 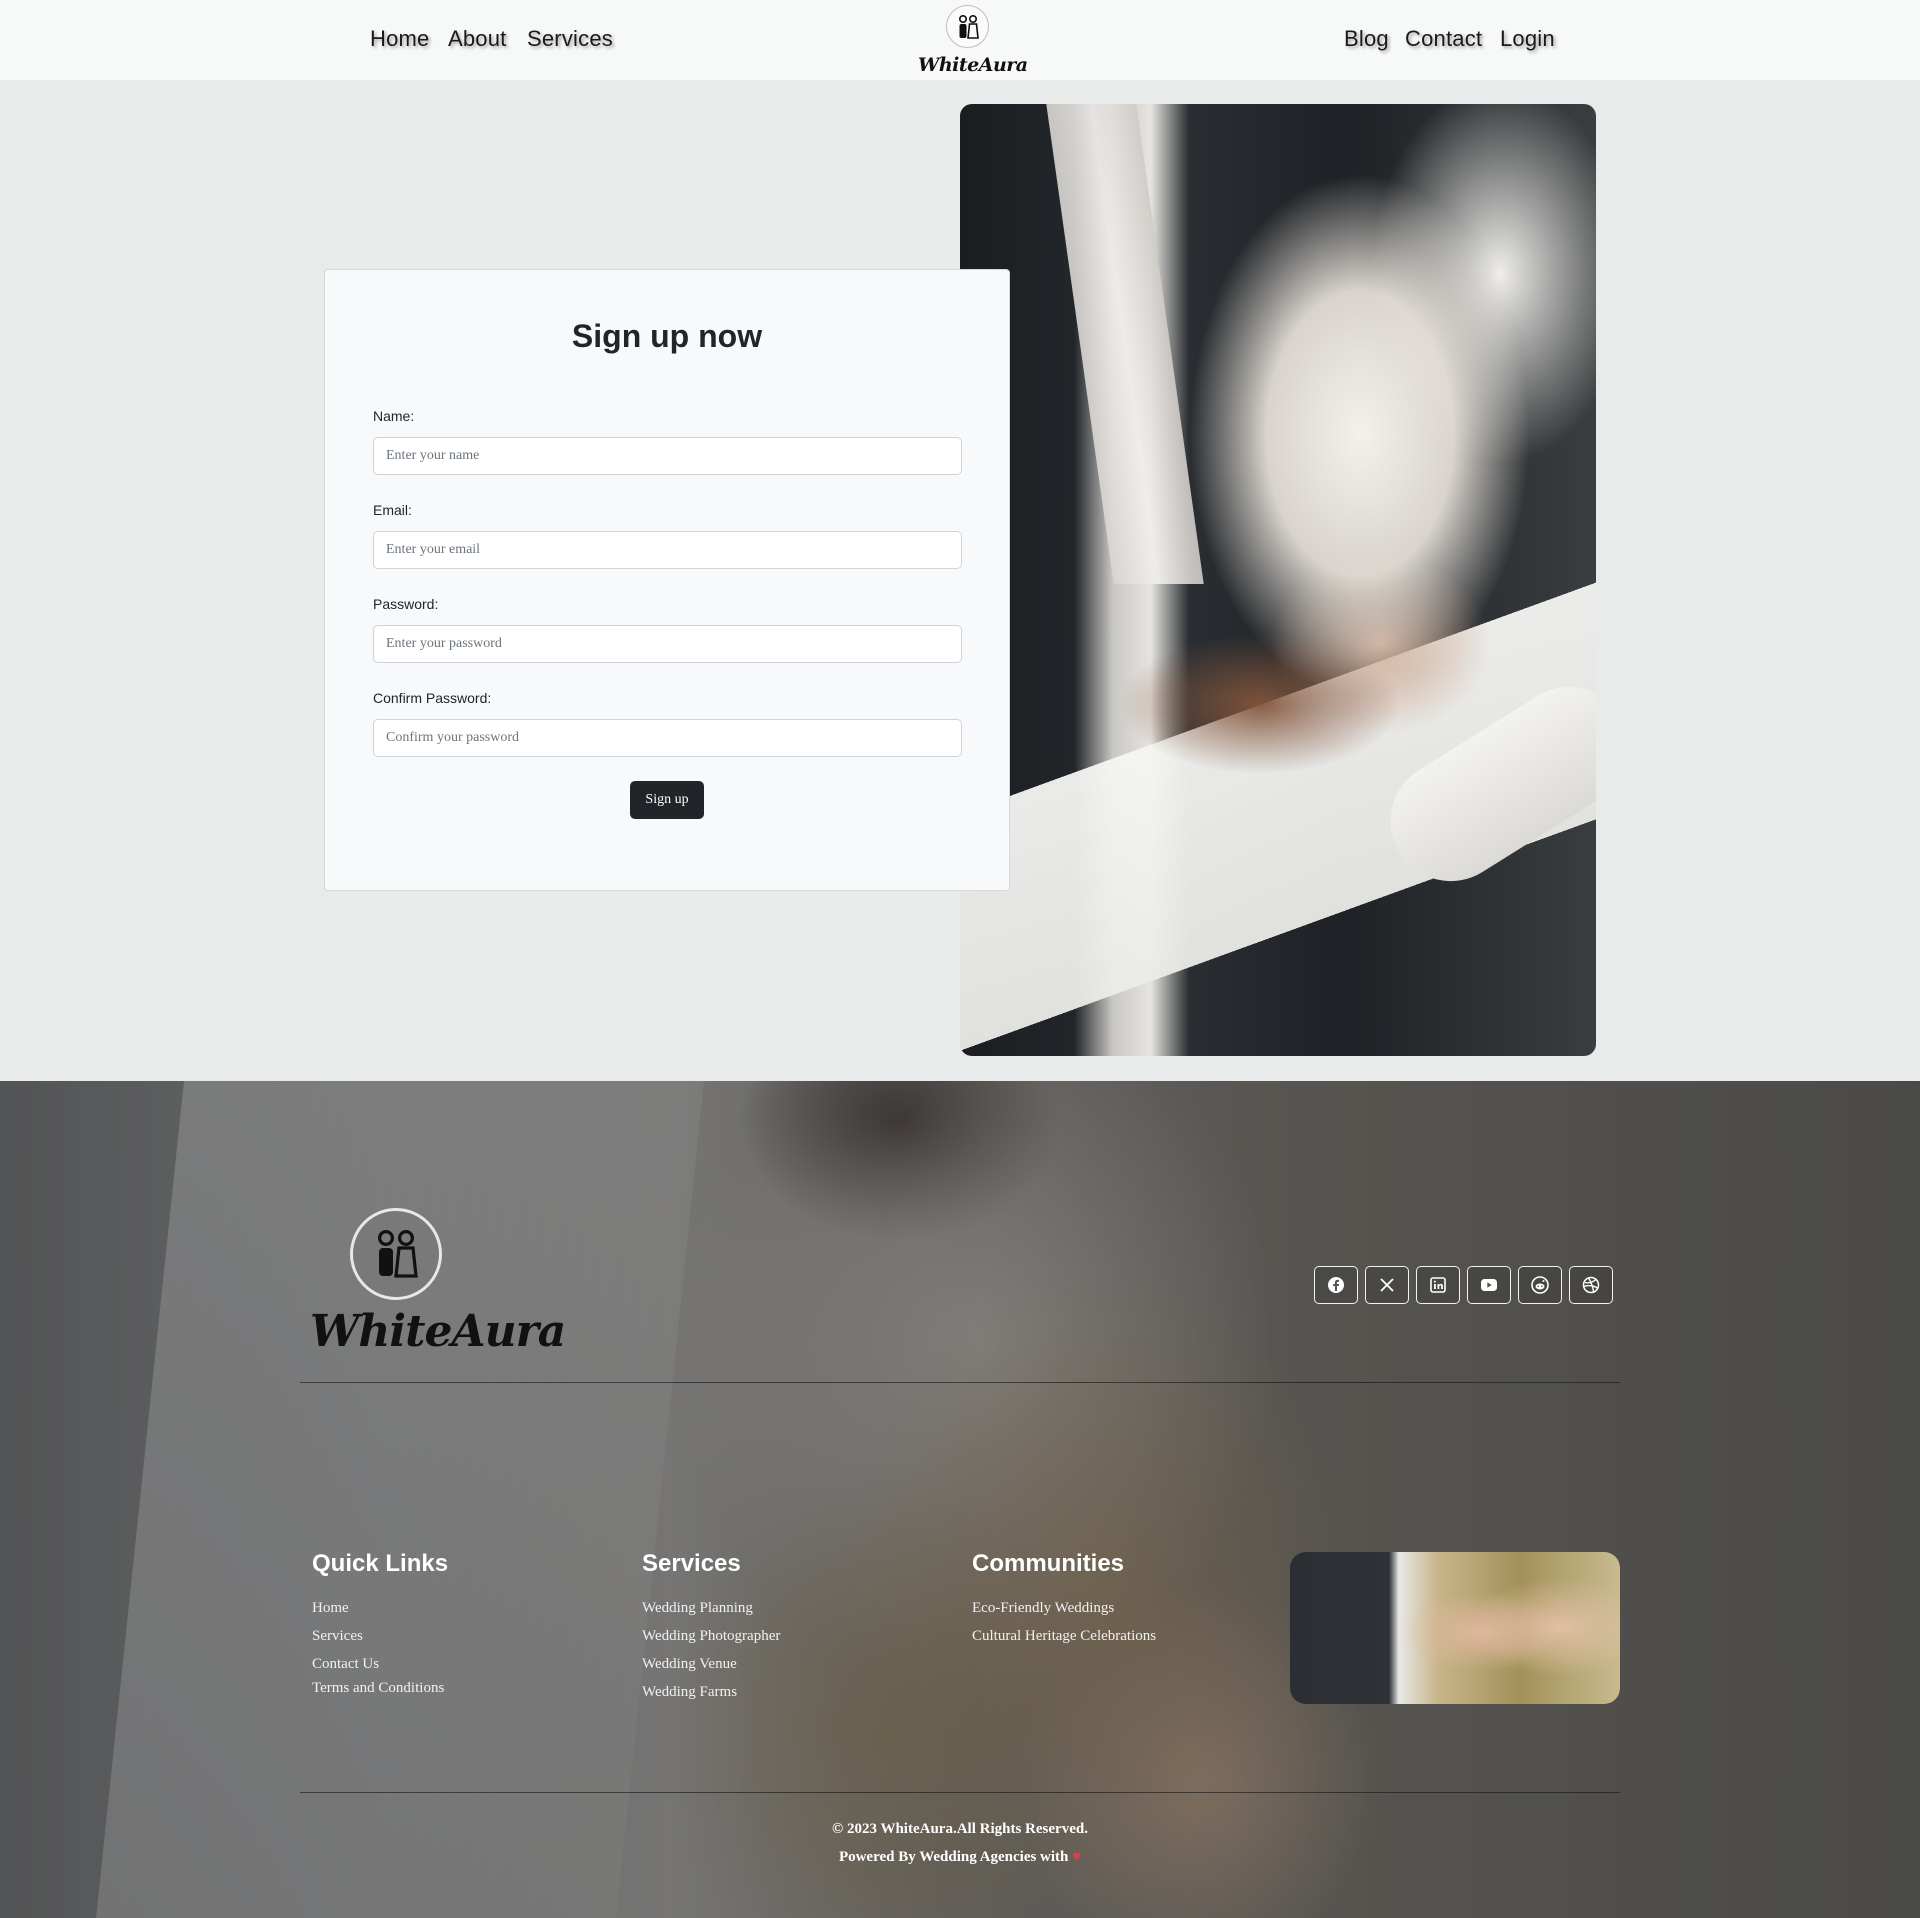 What do you see at coordinates (1489, 1285) in the screenshot?
I see `youtube-icon` at bounding box center [1489, 1285].